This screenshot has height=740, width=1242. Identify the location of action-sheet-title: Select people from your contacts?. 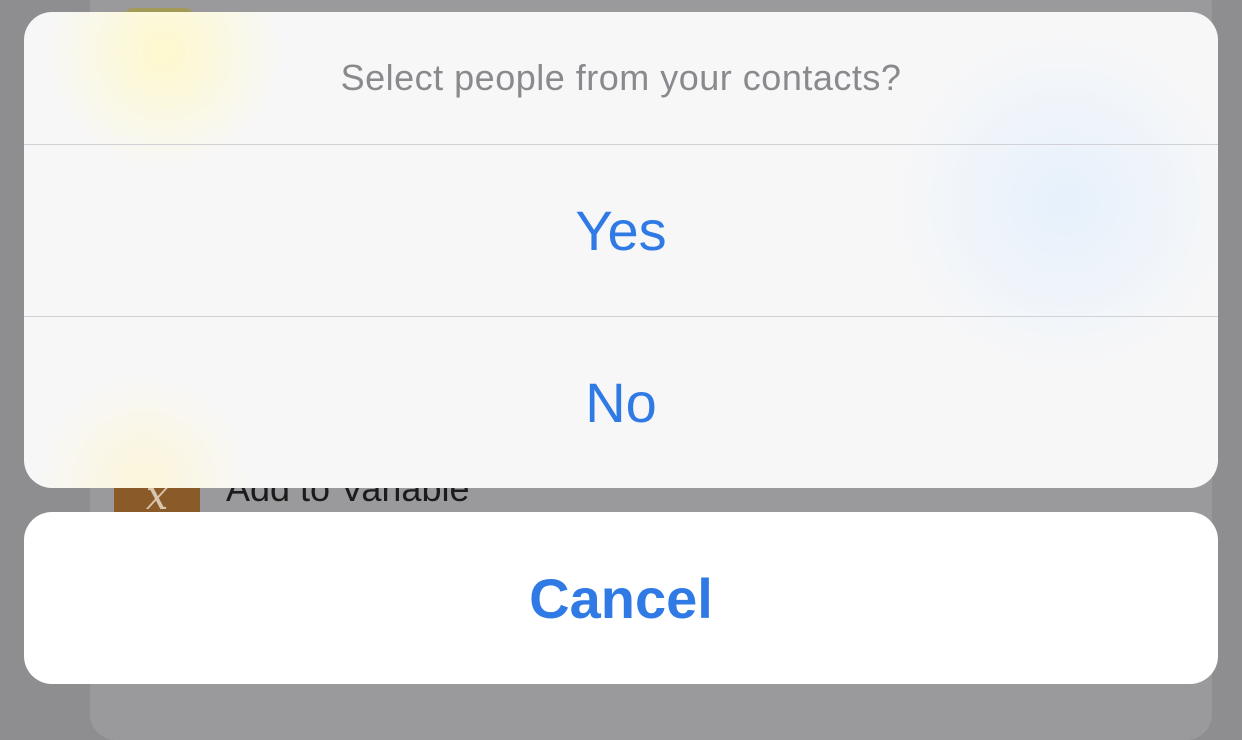
(621, 77).